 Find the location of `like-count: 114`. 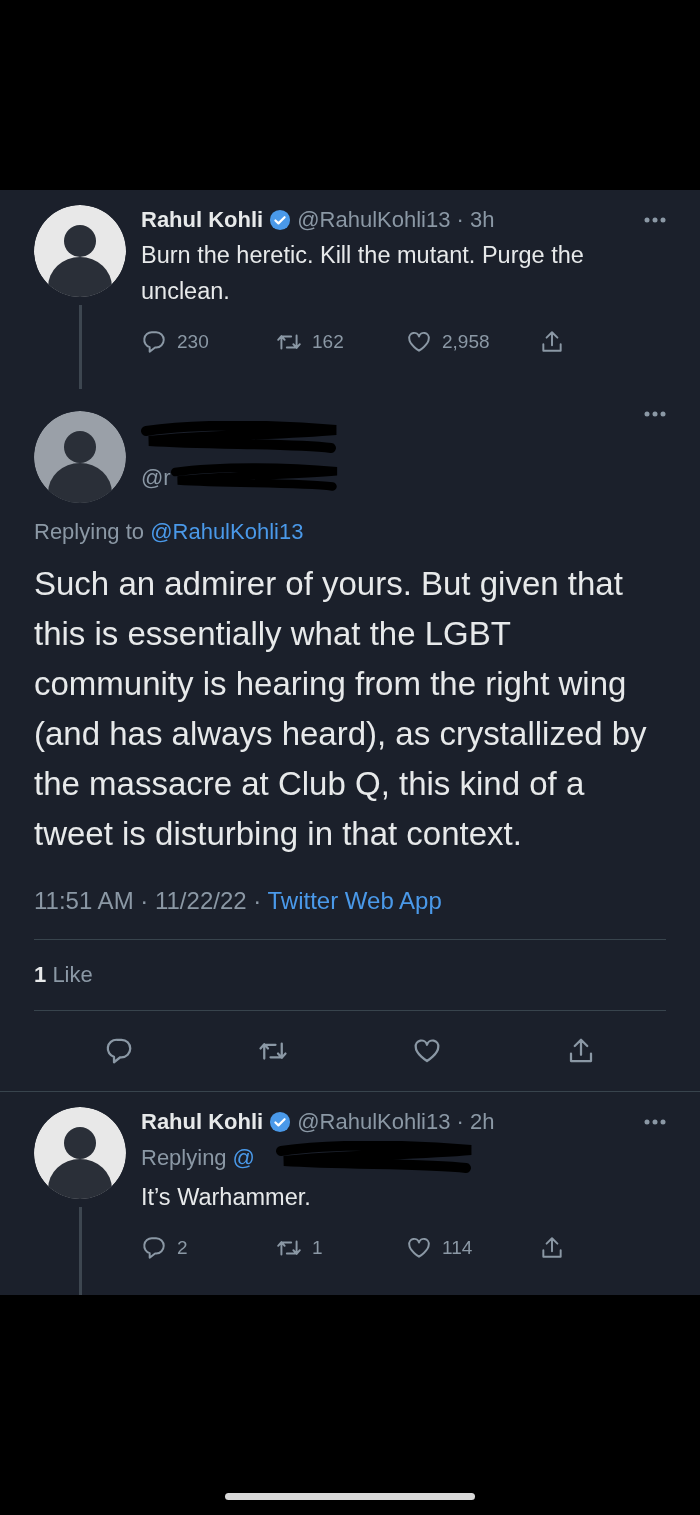

like-count: 114 is located at coordinates (457, 1248).